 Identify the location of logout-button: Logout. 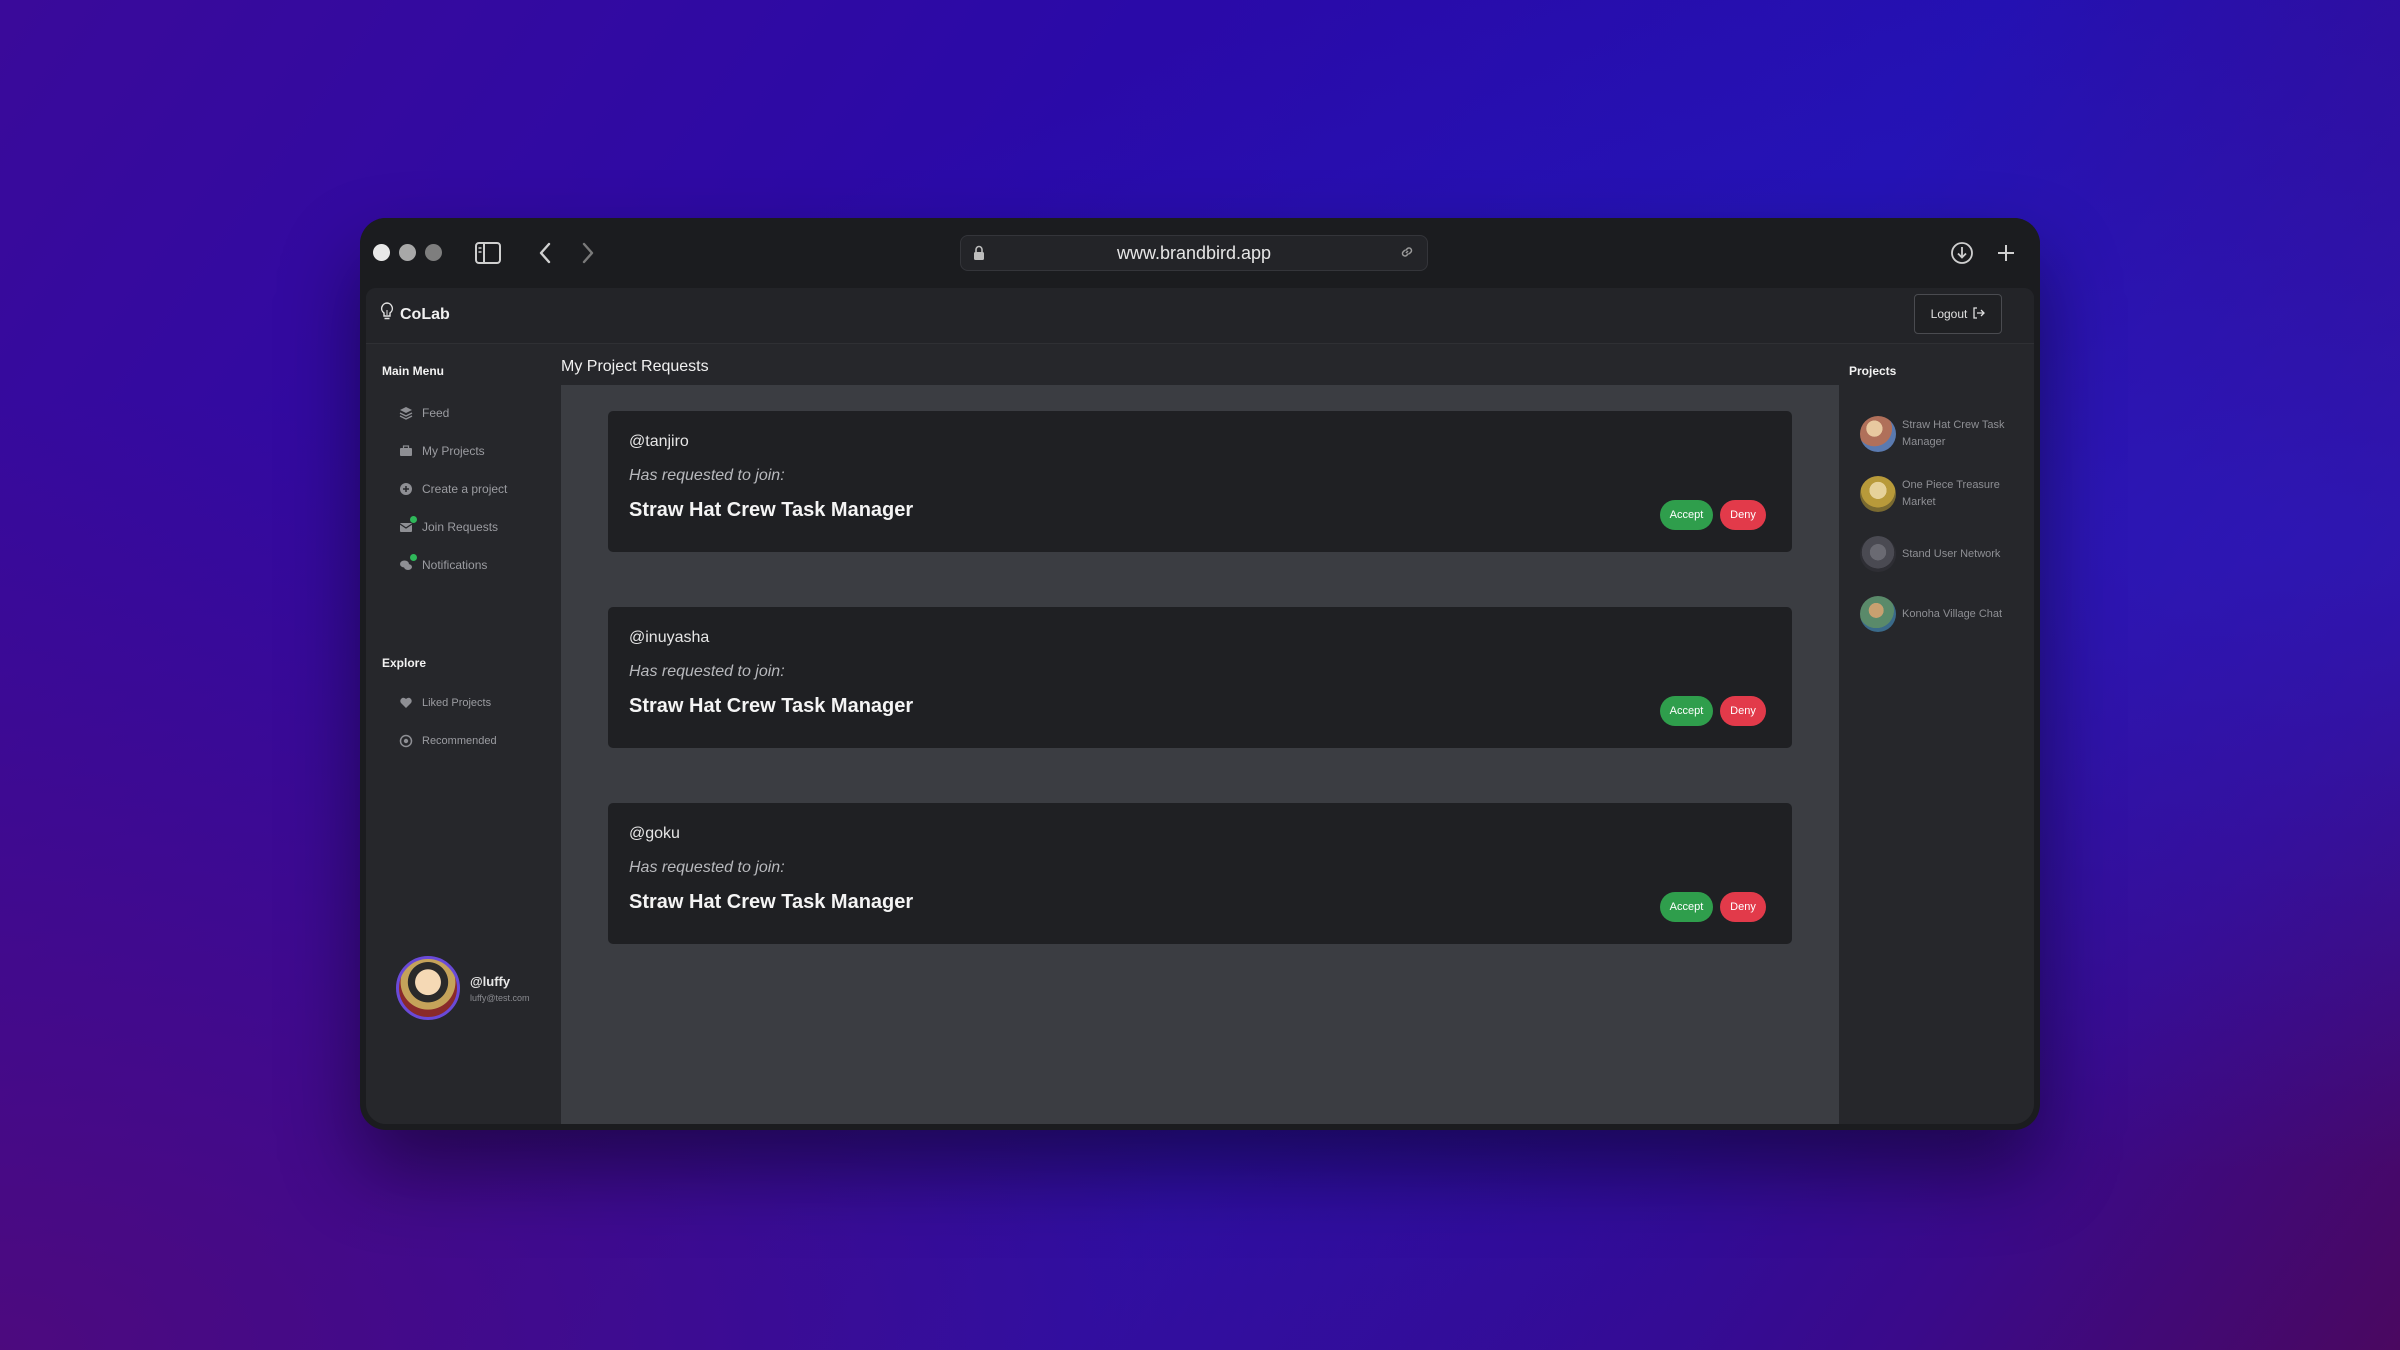
(1958, 314).